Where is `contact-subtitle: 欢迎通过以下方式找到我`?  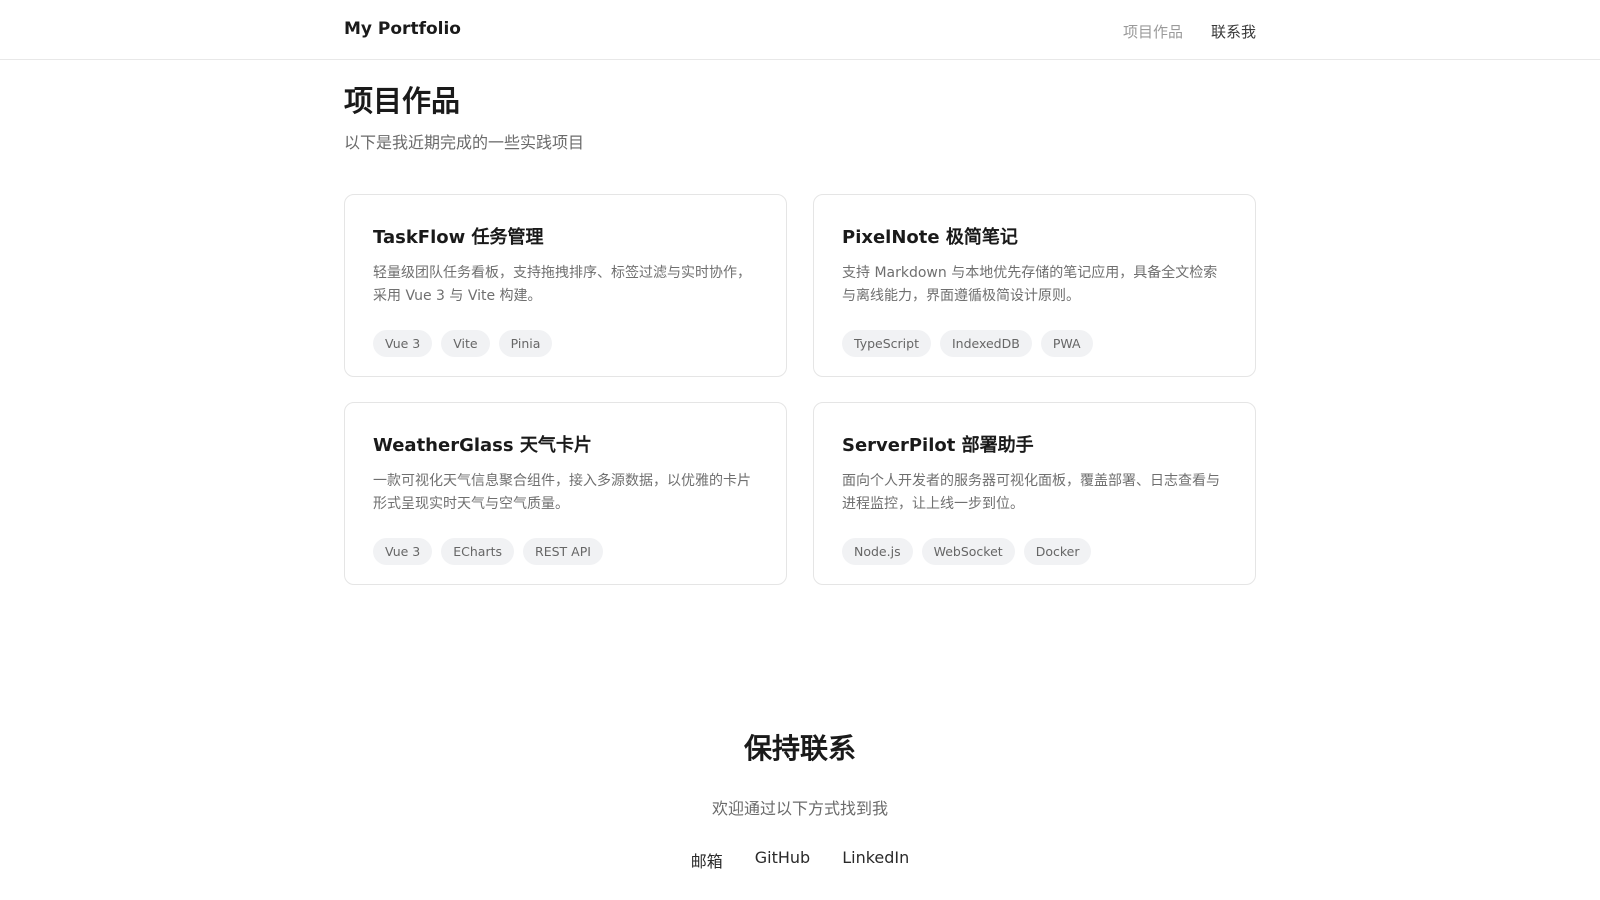 contact-subtitle: 欢迎通过以下方式找到我 is located at coordinates (799, 808).